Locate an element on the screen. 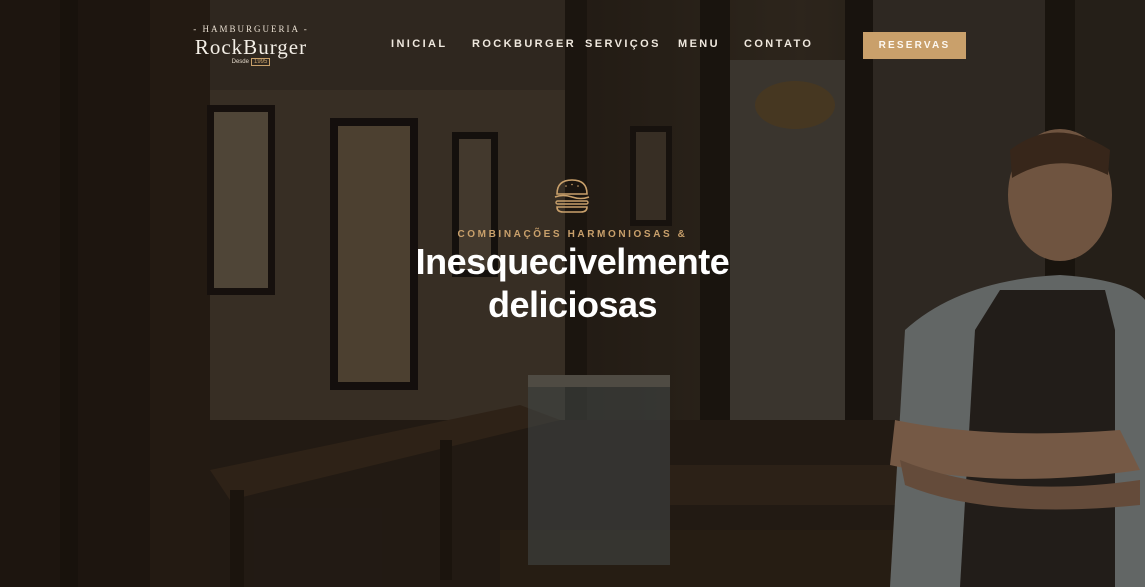 Image resolution: width=1145 pixels, height=587 pixels. hero-headline: Inesquecivelmente deliciosas is located at coordinates (572, 283).